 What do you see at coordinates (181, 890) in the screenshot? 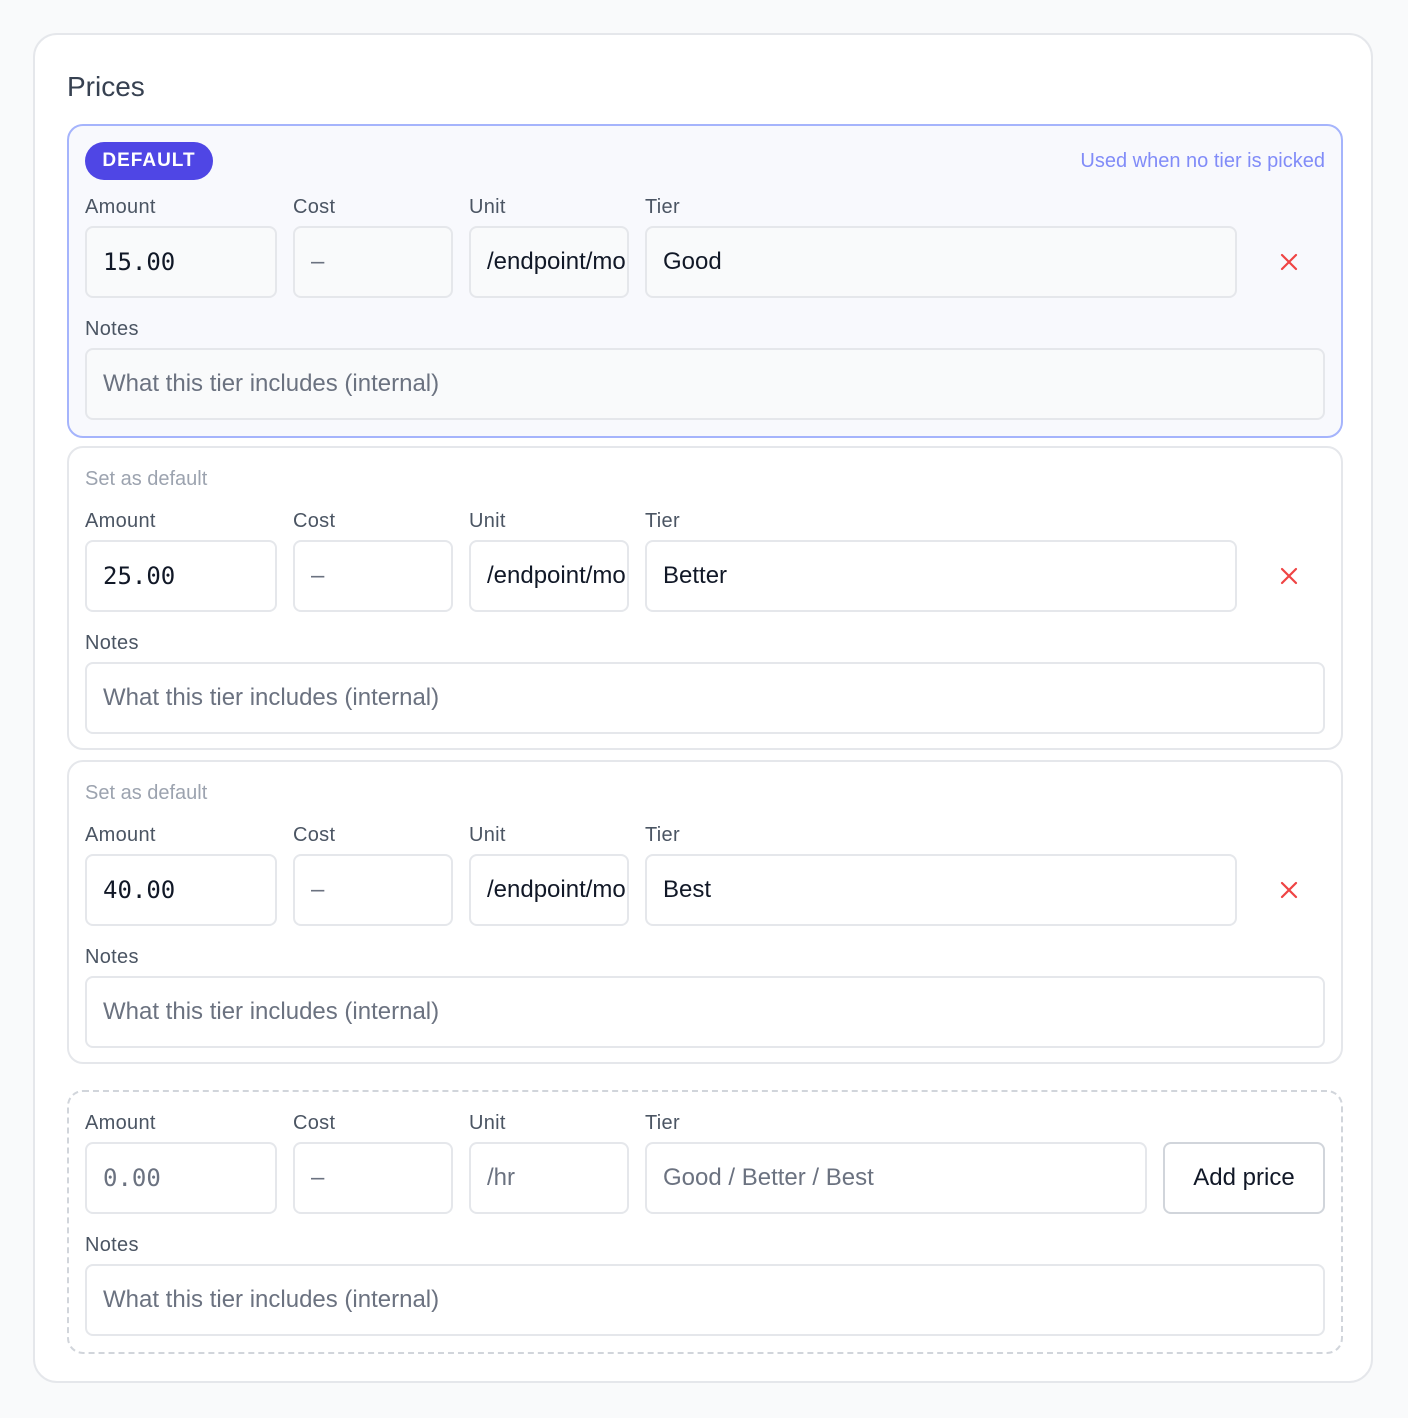
I see `amount-input: 40.00` at bounding box center [181, 890].